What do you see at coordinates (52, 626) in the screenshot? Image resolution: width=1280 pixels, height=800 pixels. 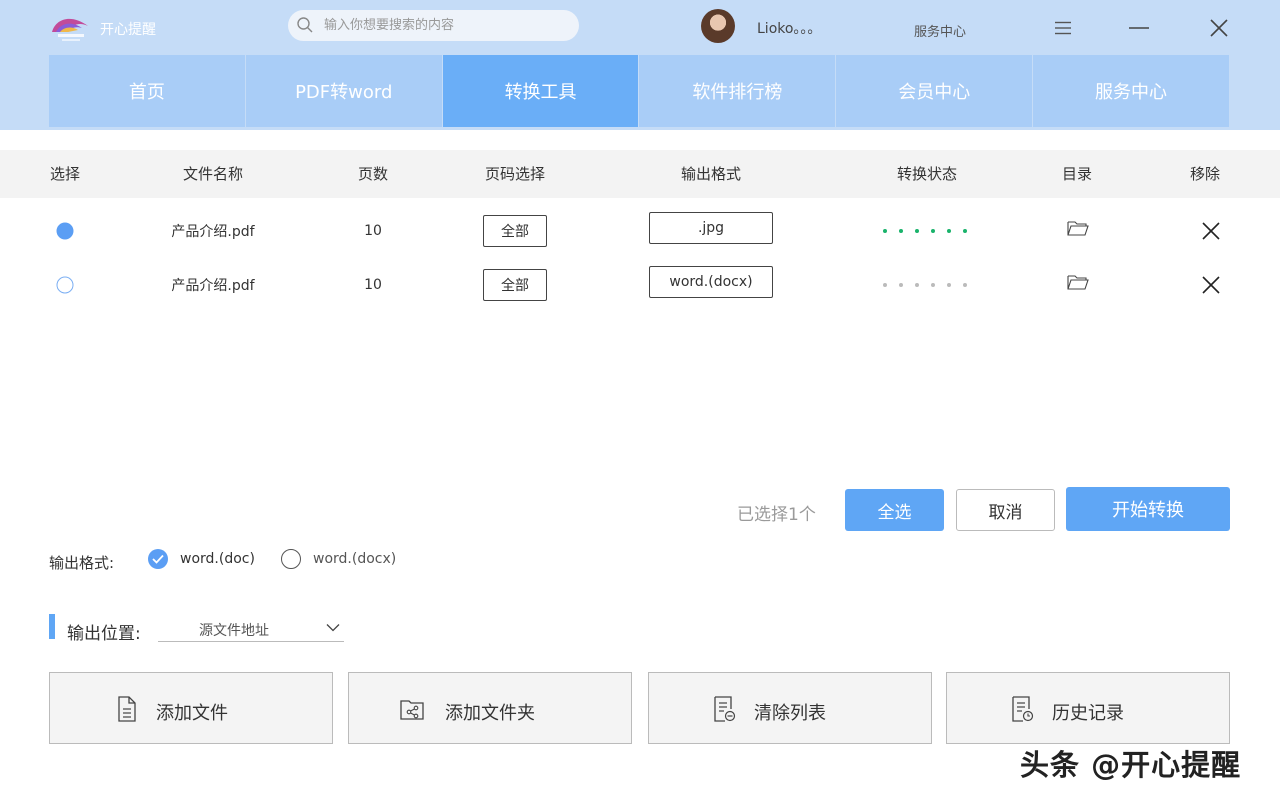 I see `section-accent-bar` at bounding box center [52, 626].